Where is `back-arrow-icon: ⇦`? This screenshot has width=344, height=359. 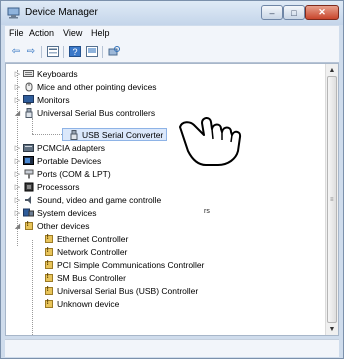
back-arrow-icon: ⇦ is located at coordinates (16, 51).